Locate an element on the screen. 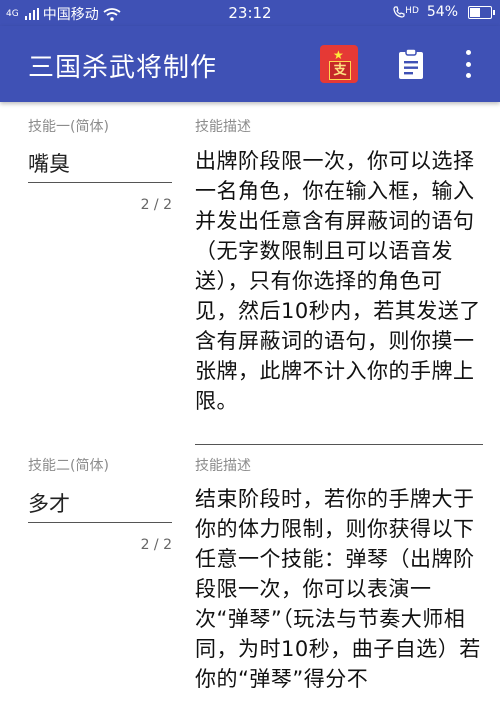 Image resolution: width=500 pixels, height=711 pixels. skill-name-input: 多才 is located at coordinates (100, 505).